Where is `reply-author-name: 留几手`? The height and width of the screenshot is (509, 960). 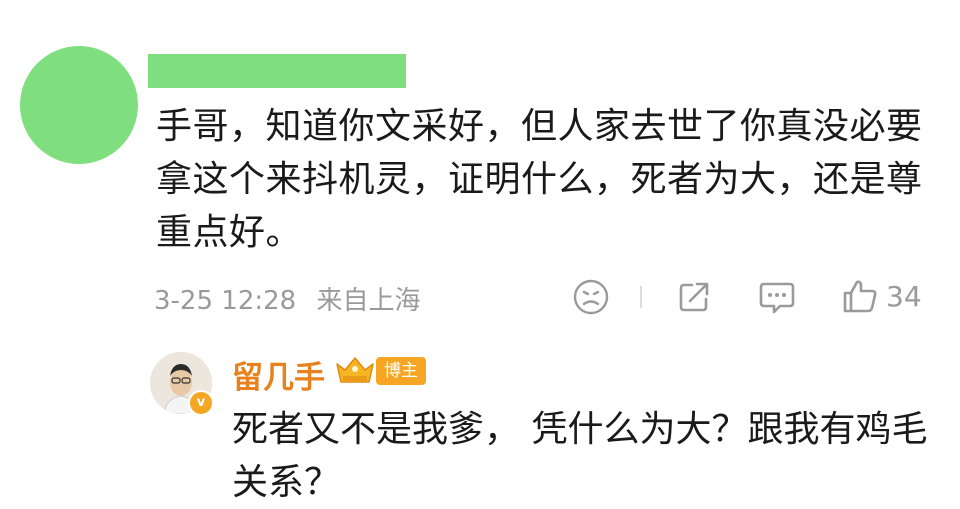
reply-author-name: 留几手 is located at coordinates (278, 374).